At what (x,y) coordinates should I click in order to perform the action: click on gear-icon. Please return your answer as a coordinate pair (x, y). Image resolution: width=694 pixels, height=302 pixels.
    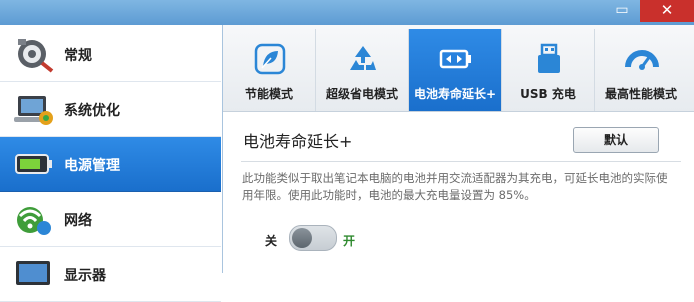
    Looking at the image, I should click on (36, 56).